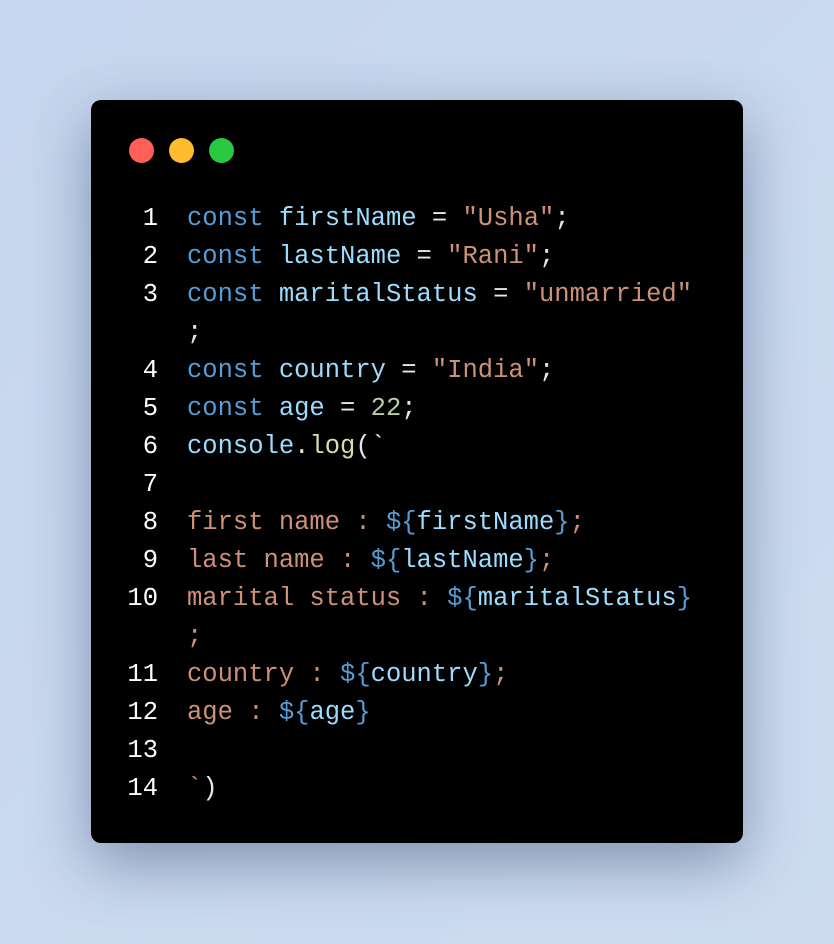  Describe the element at coordinates (370, 446) in the screenshot. I see `code-token-punc: (`` at that location.